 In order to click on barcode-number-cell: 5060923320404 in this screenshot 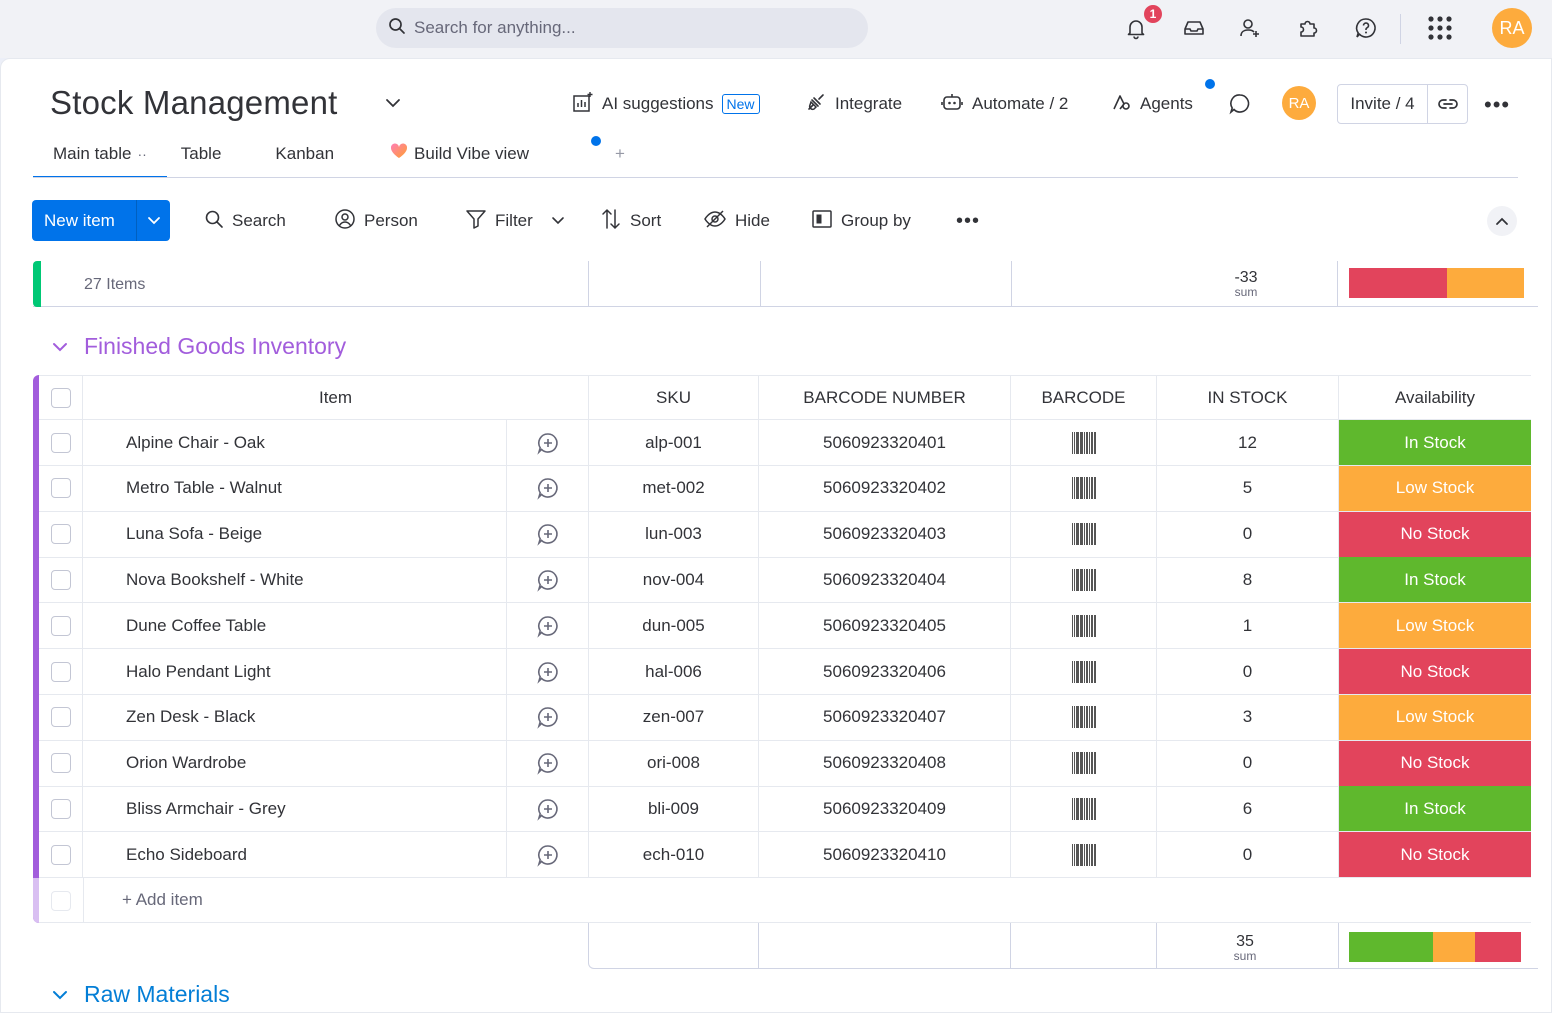, I will do `click(885, 580)`.